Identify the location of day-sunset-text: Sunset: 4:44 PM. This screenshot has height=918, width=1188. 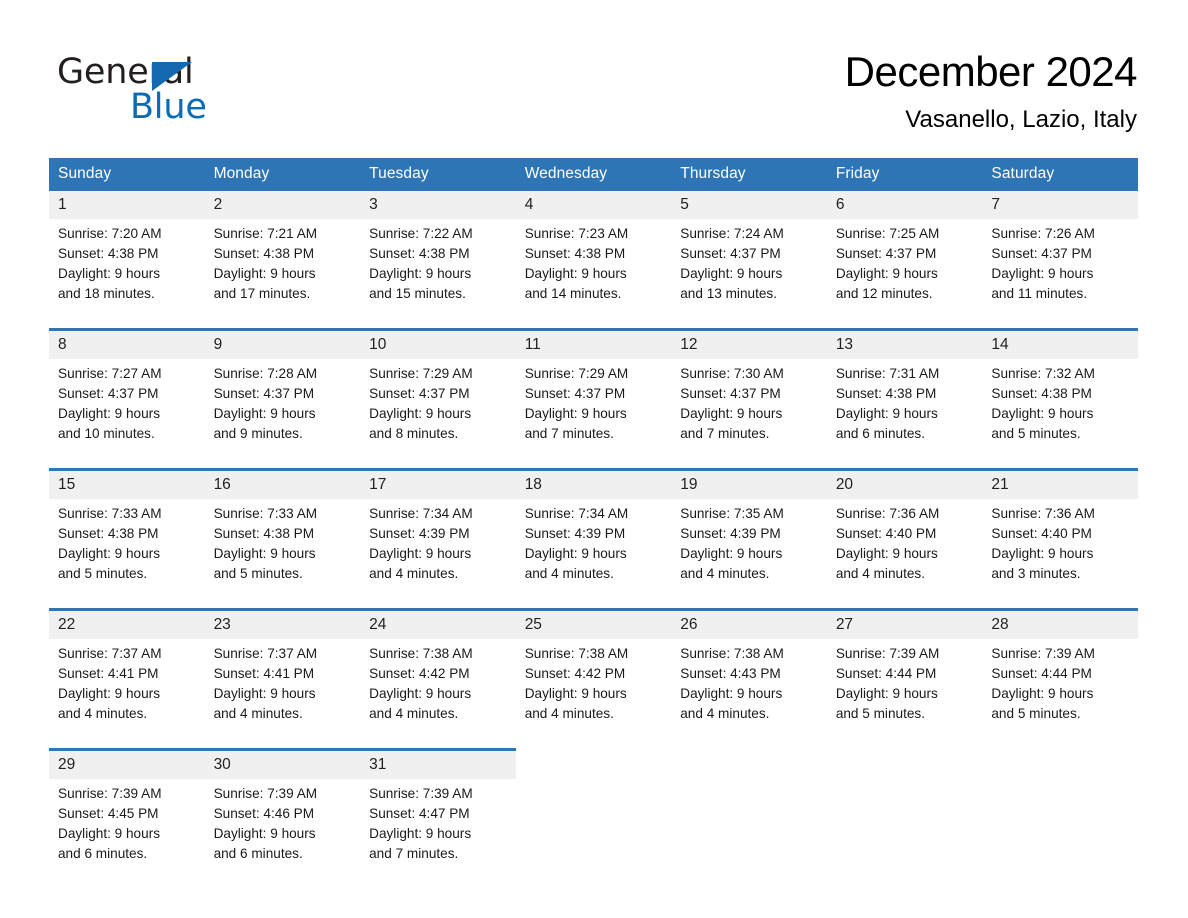
(1041, 673).